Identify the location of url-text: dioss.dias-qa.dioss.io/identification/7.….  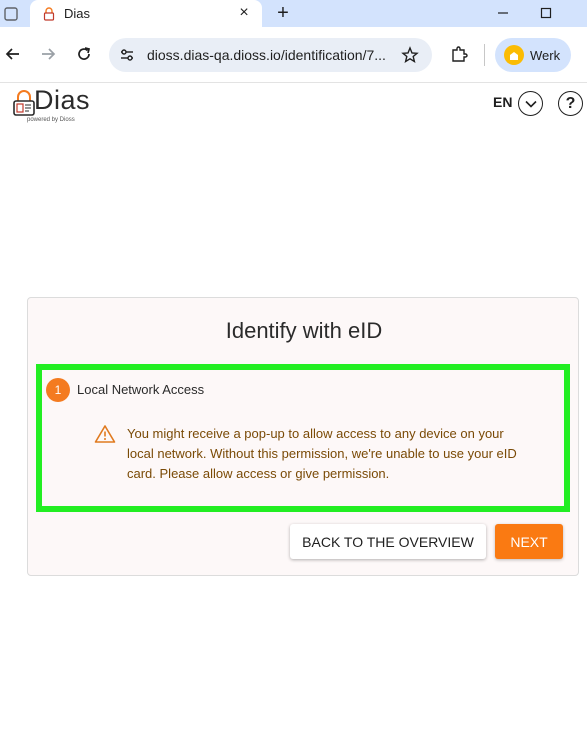
(266, 55).